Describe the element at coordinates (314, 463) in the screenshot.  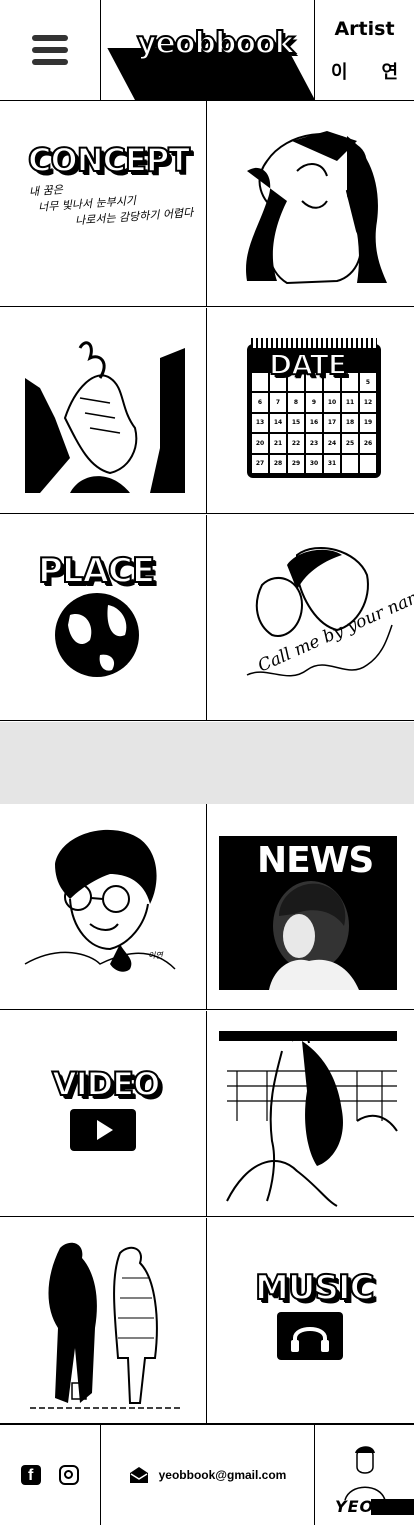
I see `calendar-day-cell: 30` at that location.